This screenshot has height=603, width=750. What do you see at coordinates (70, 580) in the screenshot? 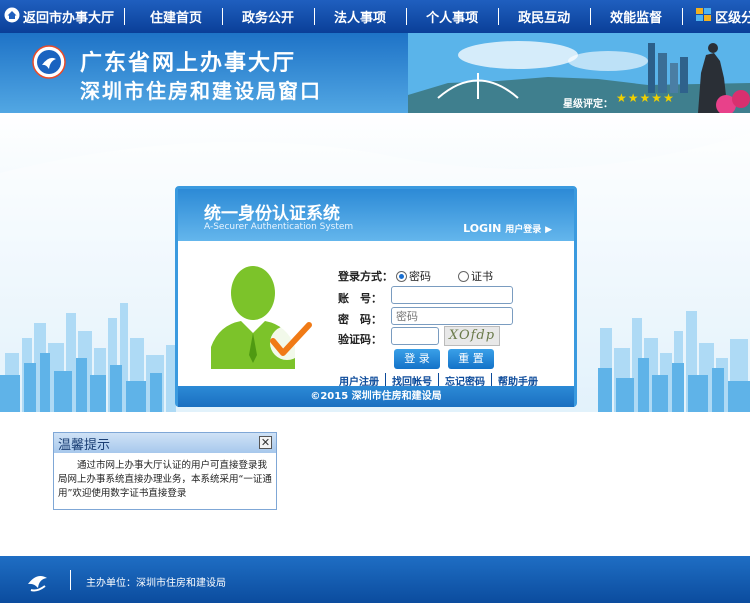
I see `footer-divider` at bounding box center [70, 580].